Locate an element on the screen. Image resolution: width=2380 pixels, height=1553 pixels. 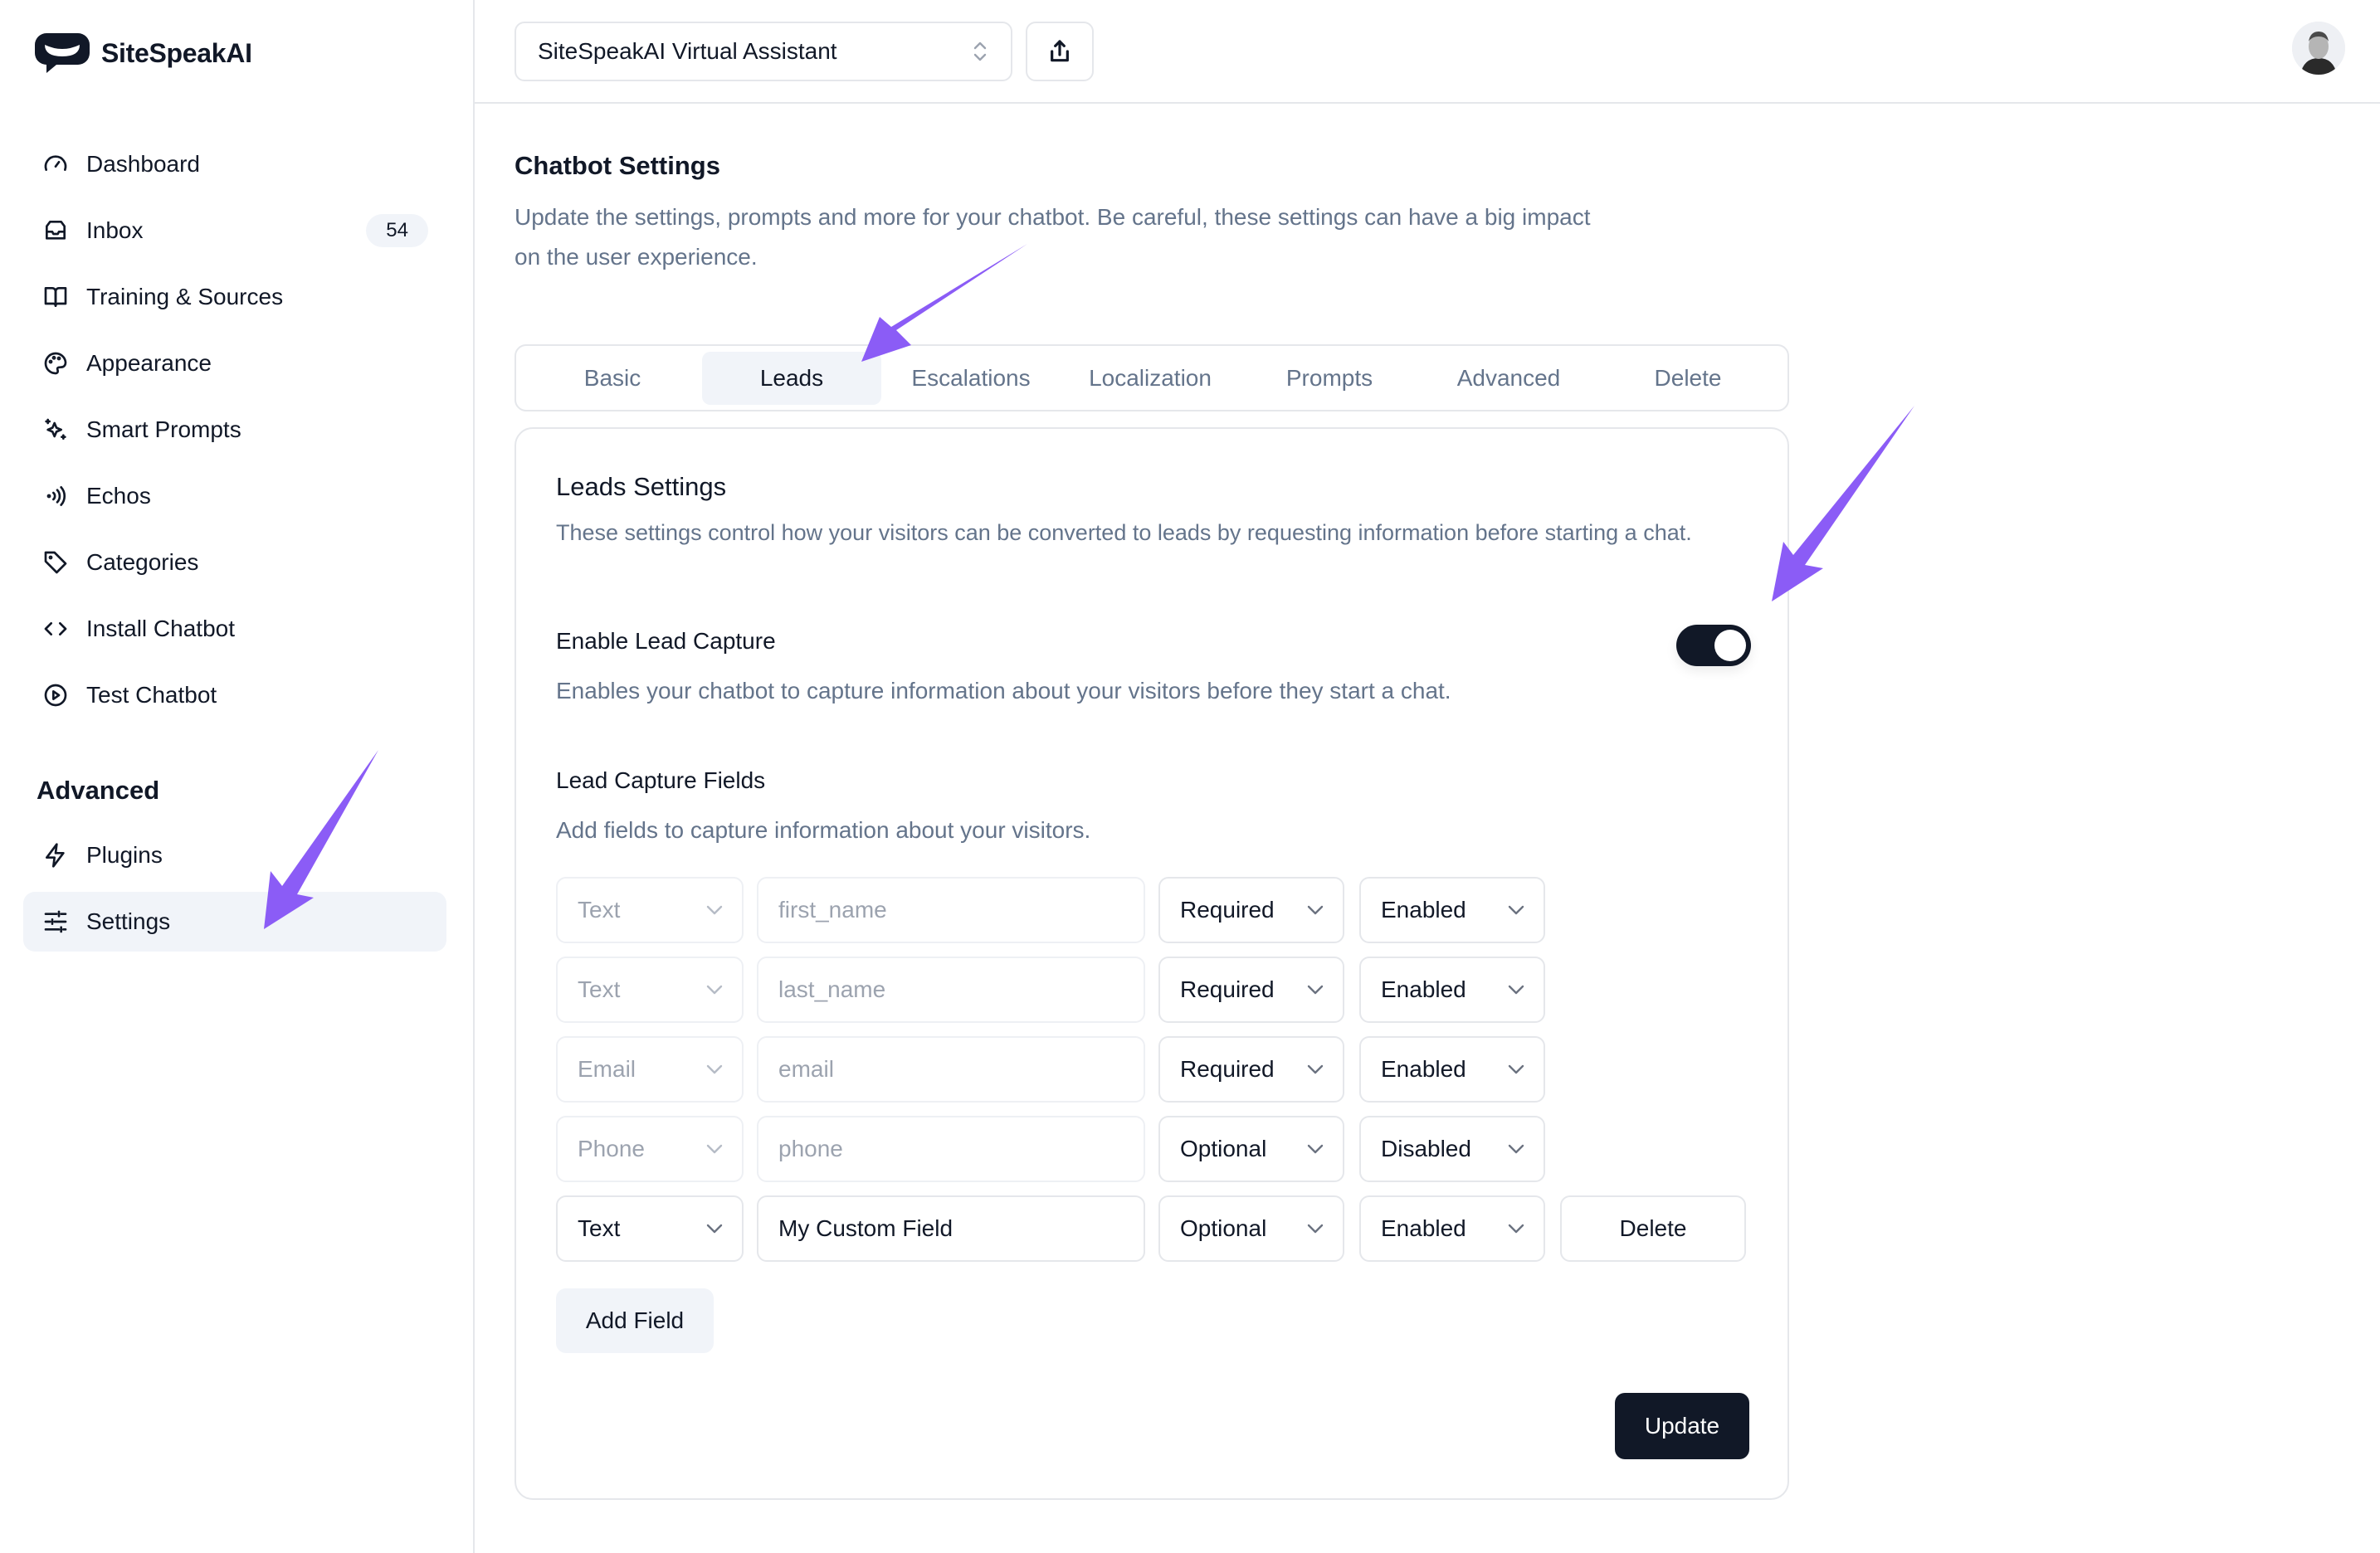
tab-basic: Basic is located at coordinates (612, 378).